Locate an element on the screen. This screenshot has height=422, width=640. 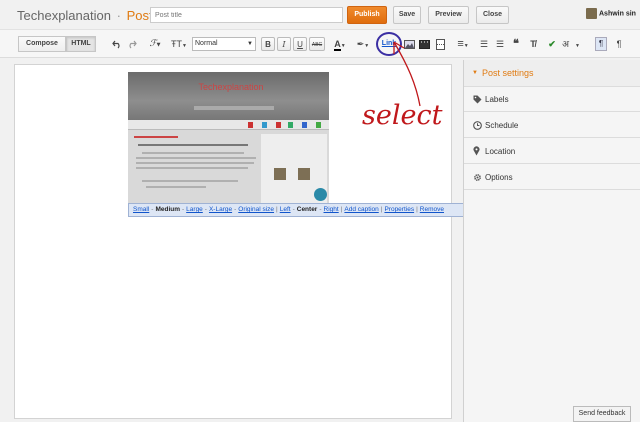
size-large-link: Large is located at coordinates (194, 209).